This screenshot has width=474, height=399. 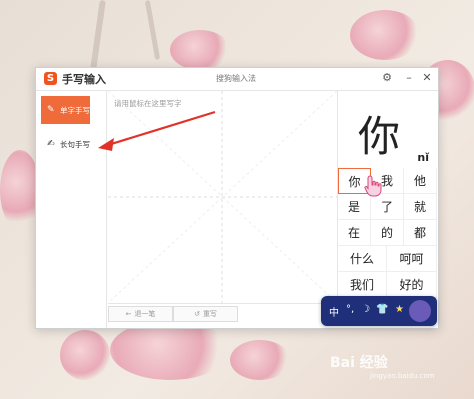 What do you see at coordinates (359, 363) in the screenshot?
I see `baidu-watermark: Bai 经验` at bounding box center [359, 363].